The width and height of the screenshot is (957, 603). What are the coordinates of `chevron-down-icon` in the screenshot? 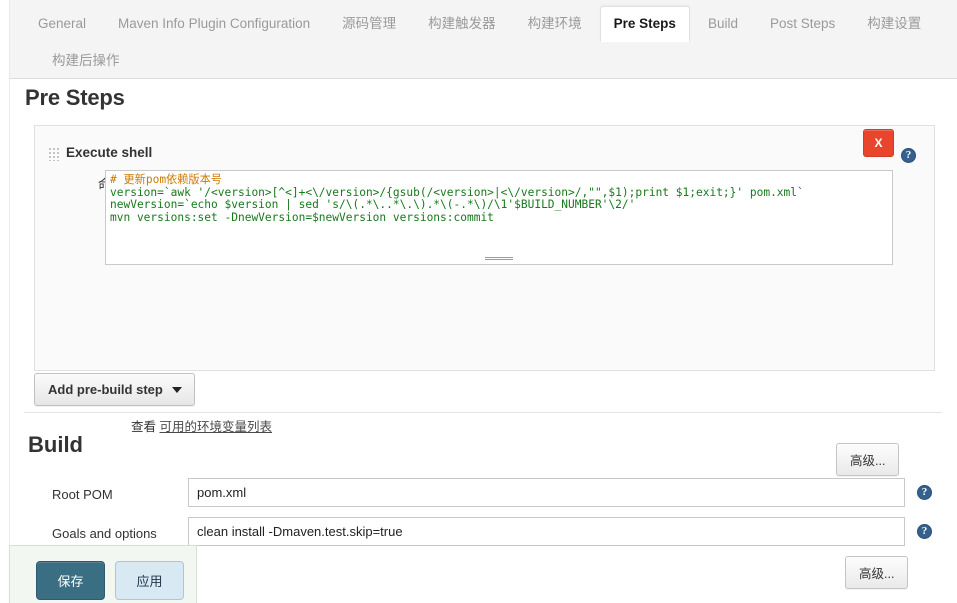 It's located at (176, 389).